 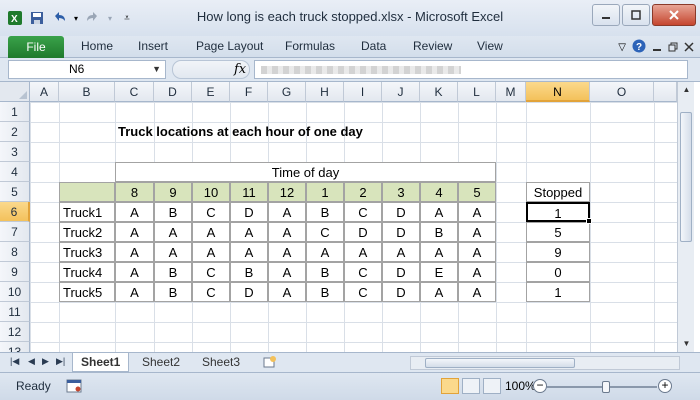 What do you see at coordinates (15, 112) in the screenshot?
I see `row-header-1: 1` at bounding box center [15, 112].